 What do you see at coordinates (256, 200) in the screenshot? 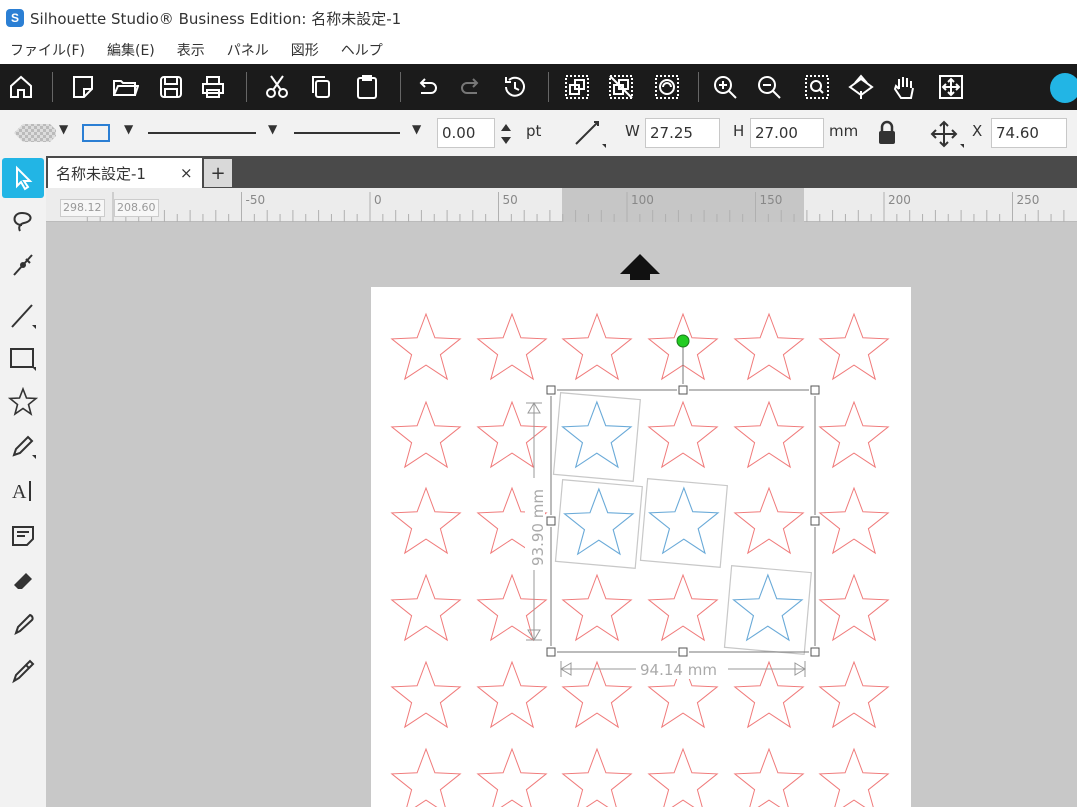
I see `ruler-tick-label: -50` at bounding box center [256, 200].